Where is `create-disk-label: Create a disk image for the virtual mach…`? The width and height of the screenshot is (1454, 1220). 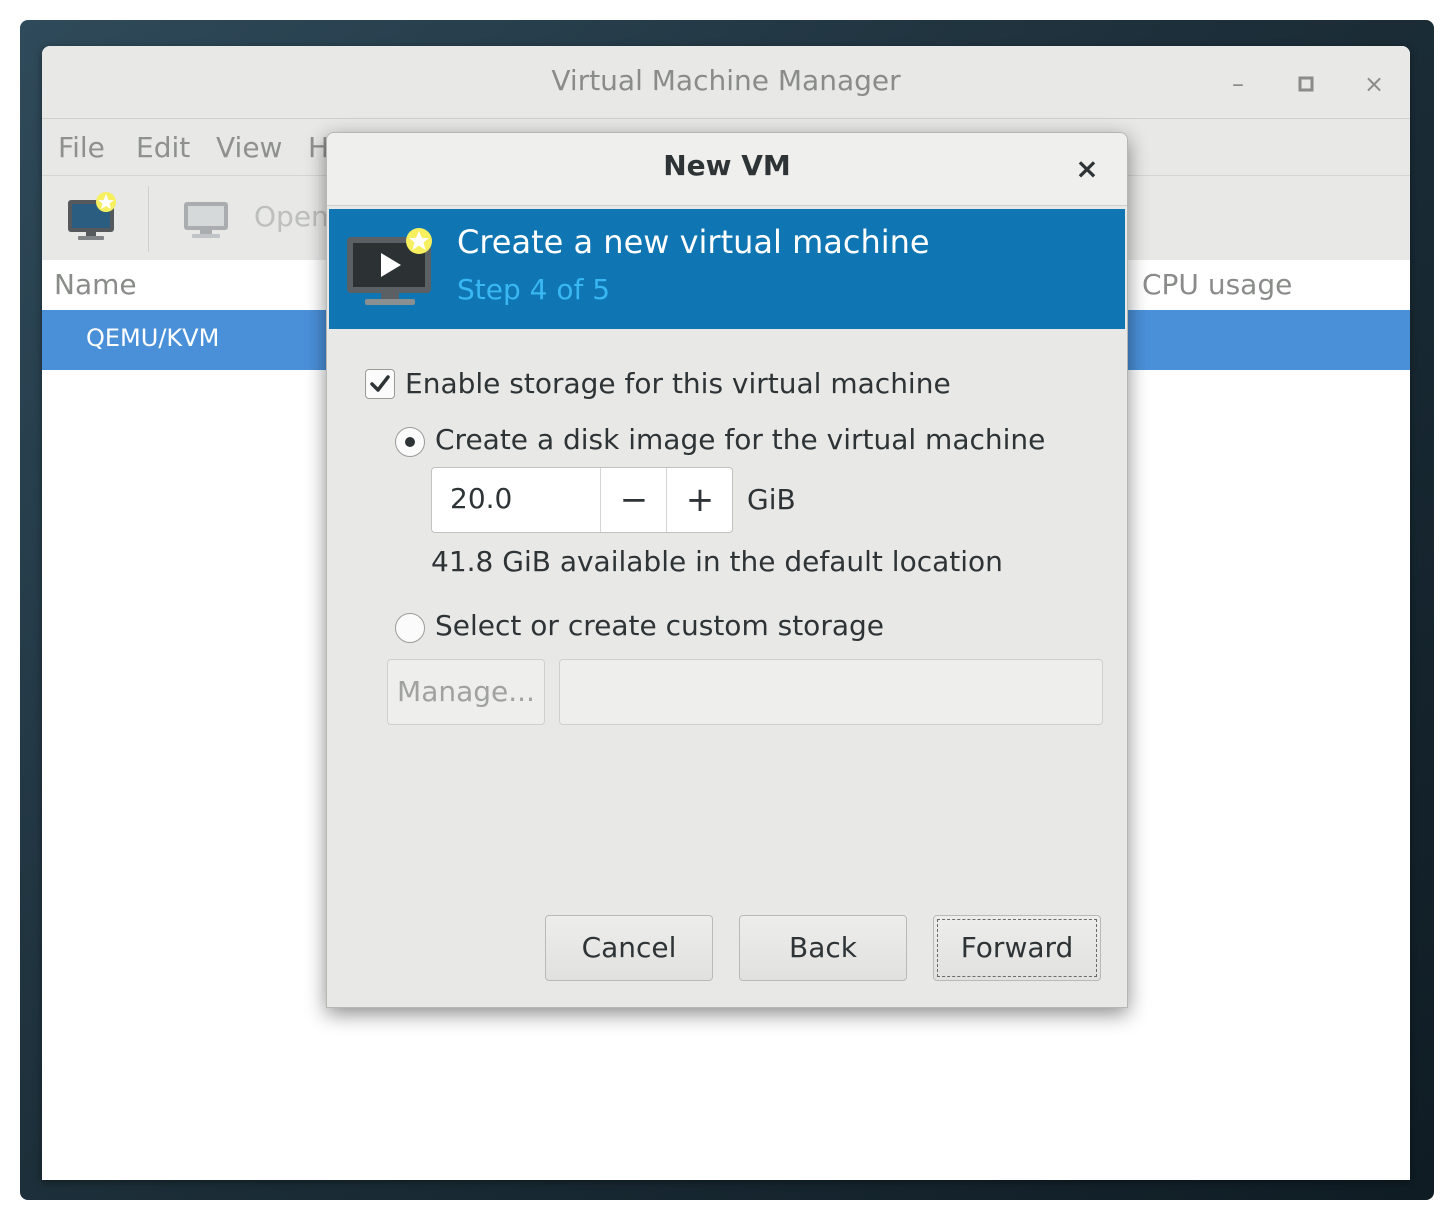 create-disk-label: Create a disk image for the virtual mach… is located at coordinates (740, 439).